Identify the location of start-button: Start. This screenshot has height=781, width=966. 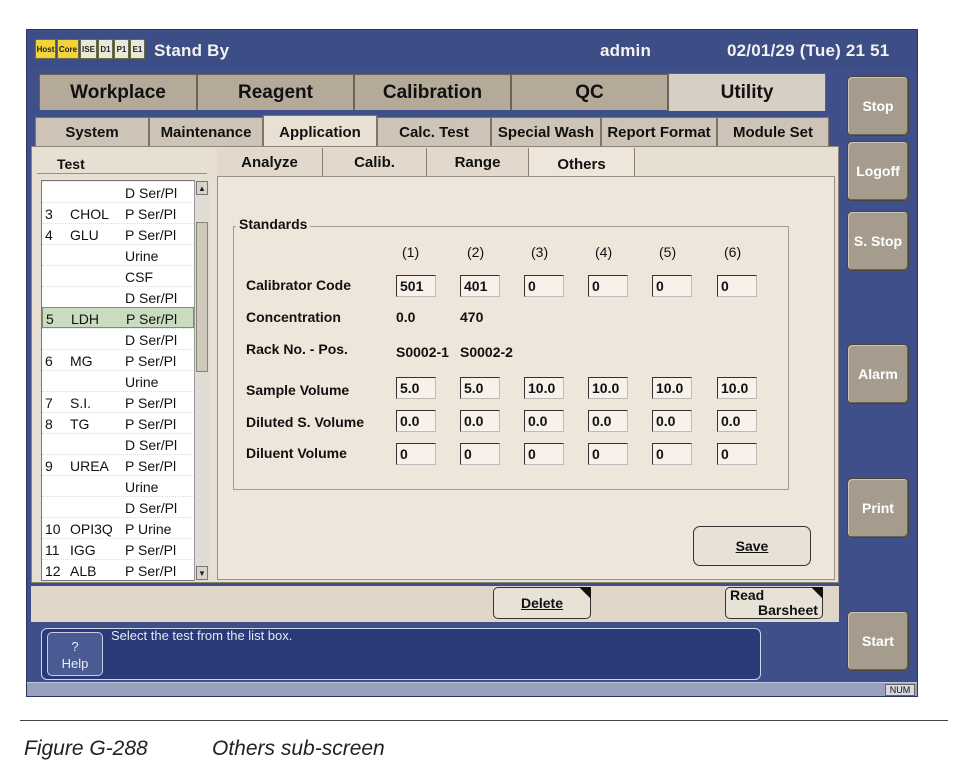
(878, 641).